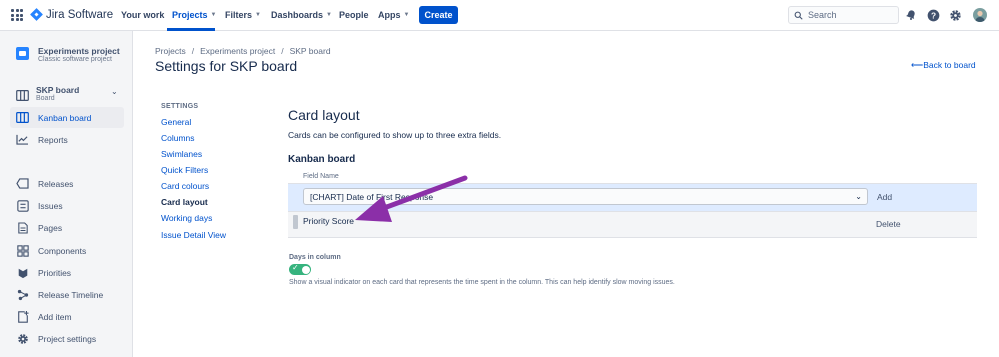 Image resolution: width=999 pixels, height=357 pixels. Describe the element at coordinates (301, 15) in the screenshot. I see `nav-dashboards: Dashboards ▼` at that location.